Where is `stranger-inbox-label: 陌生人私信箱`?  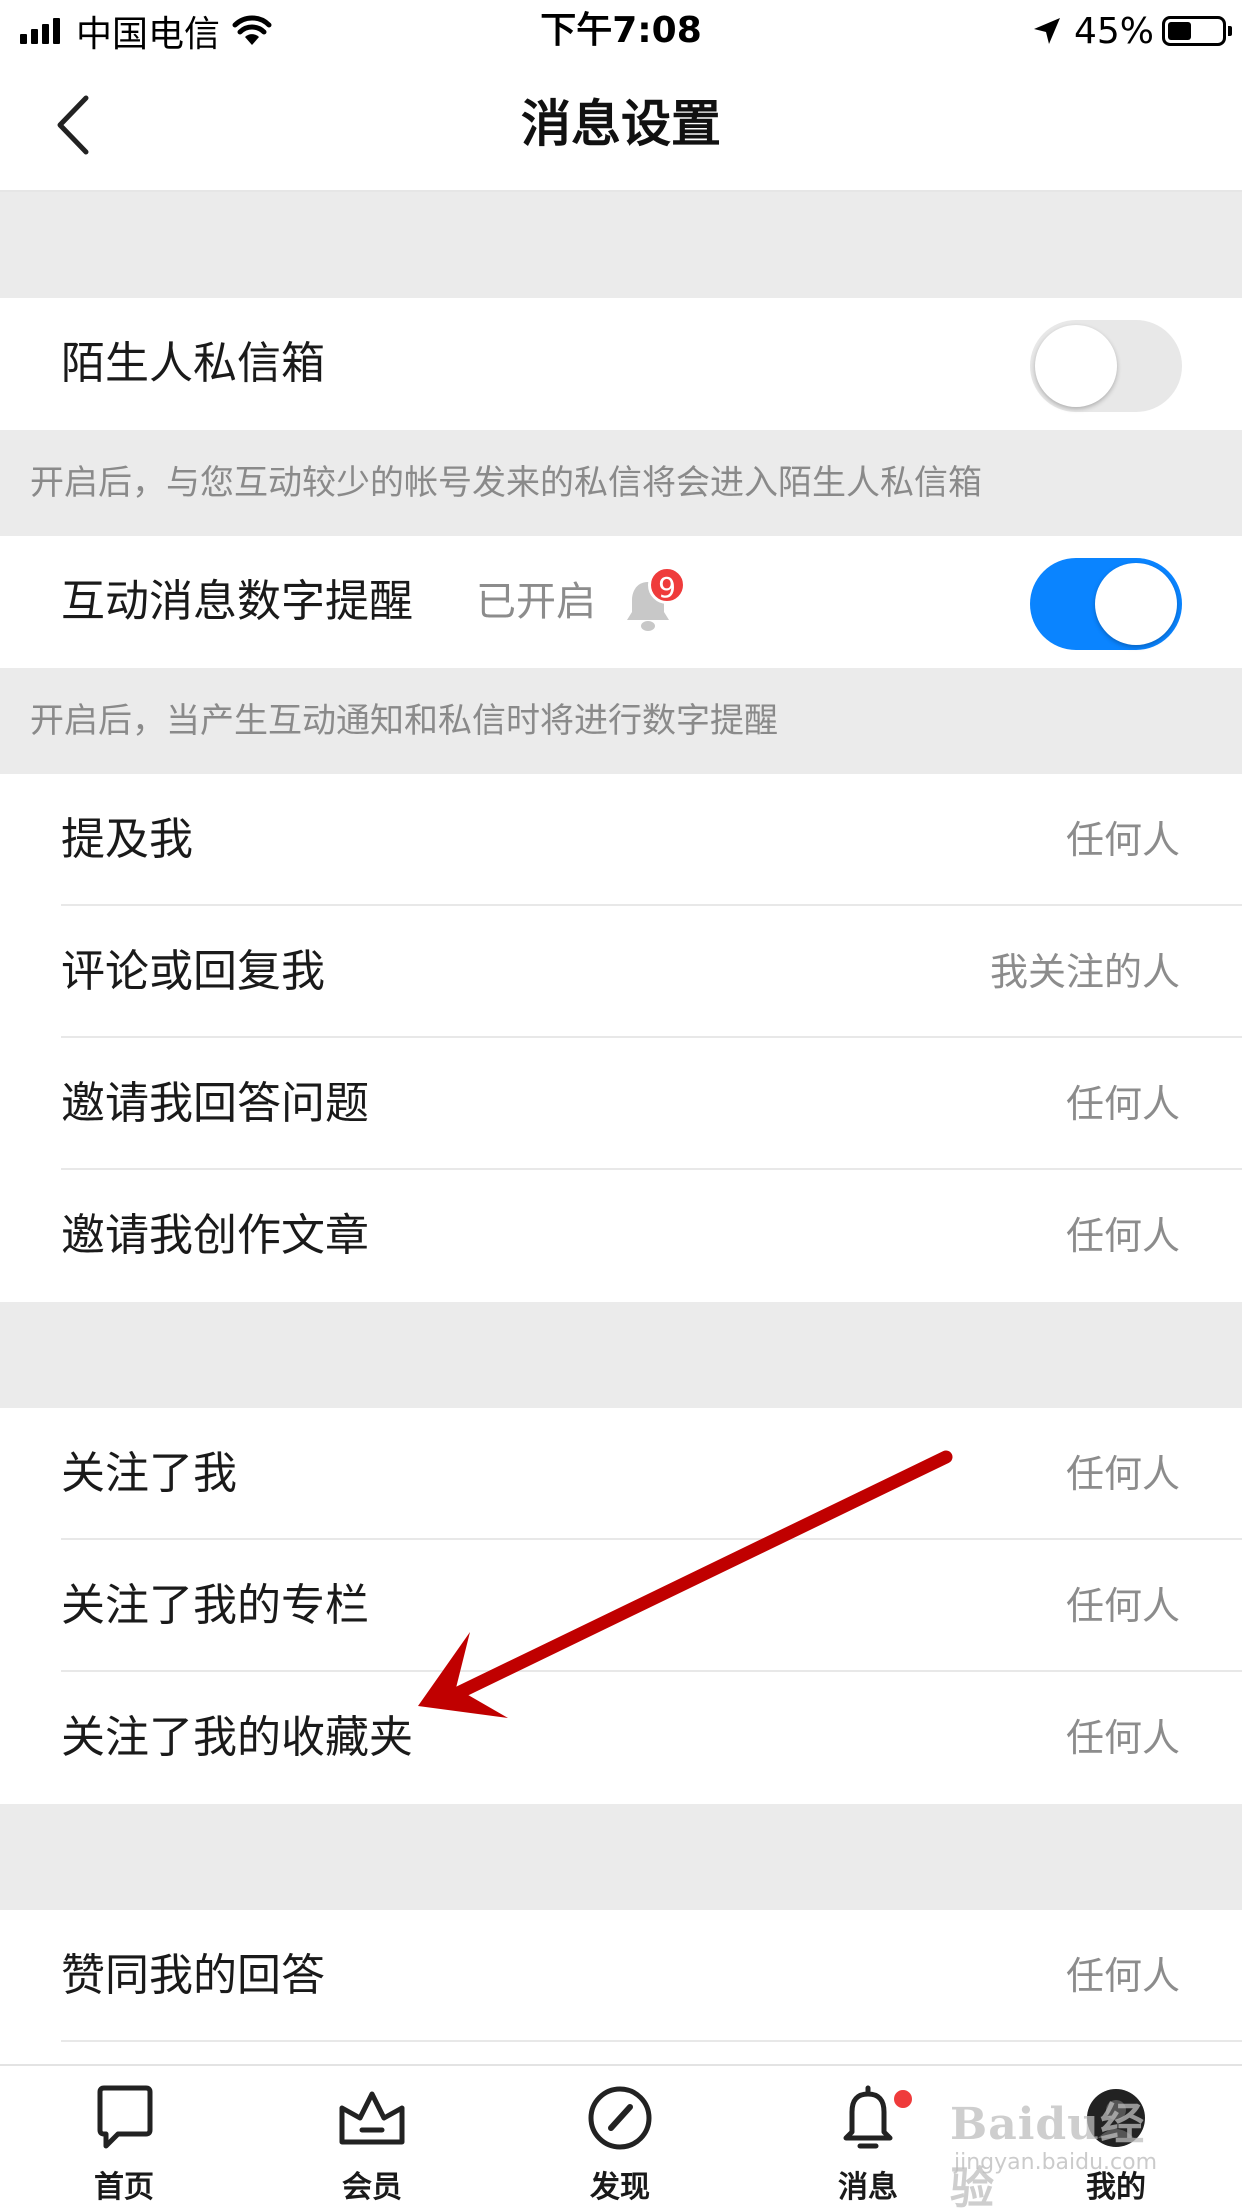
stranger-inbox-label: 陌生人私信箱 is located at coordinates (193, 363).